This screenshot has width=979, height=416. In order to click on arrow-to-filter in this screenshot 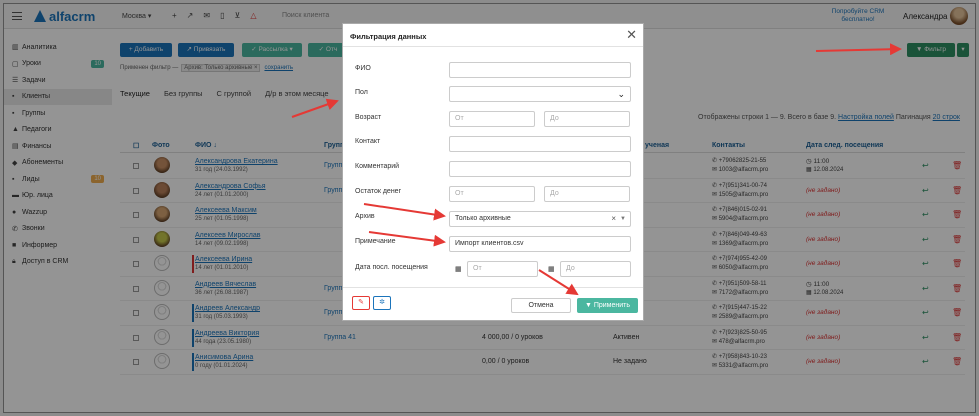, I will do `click(858, 49)`.